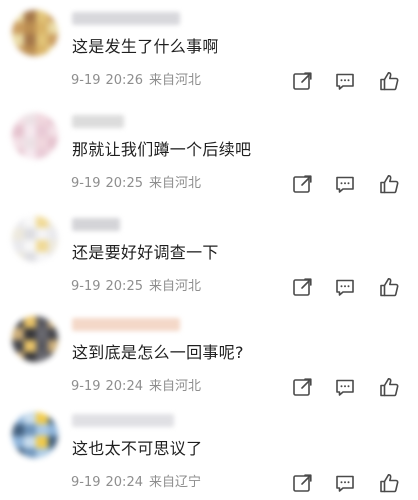 The height and width of the screenshot is (500, 418). What do you see at coordinates (145, 46) in the screenshot?
I see `comment-text: 这是发生了什么事啊` at bounding box center [145, 46].